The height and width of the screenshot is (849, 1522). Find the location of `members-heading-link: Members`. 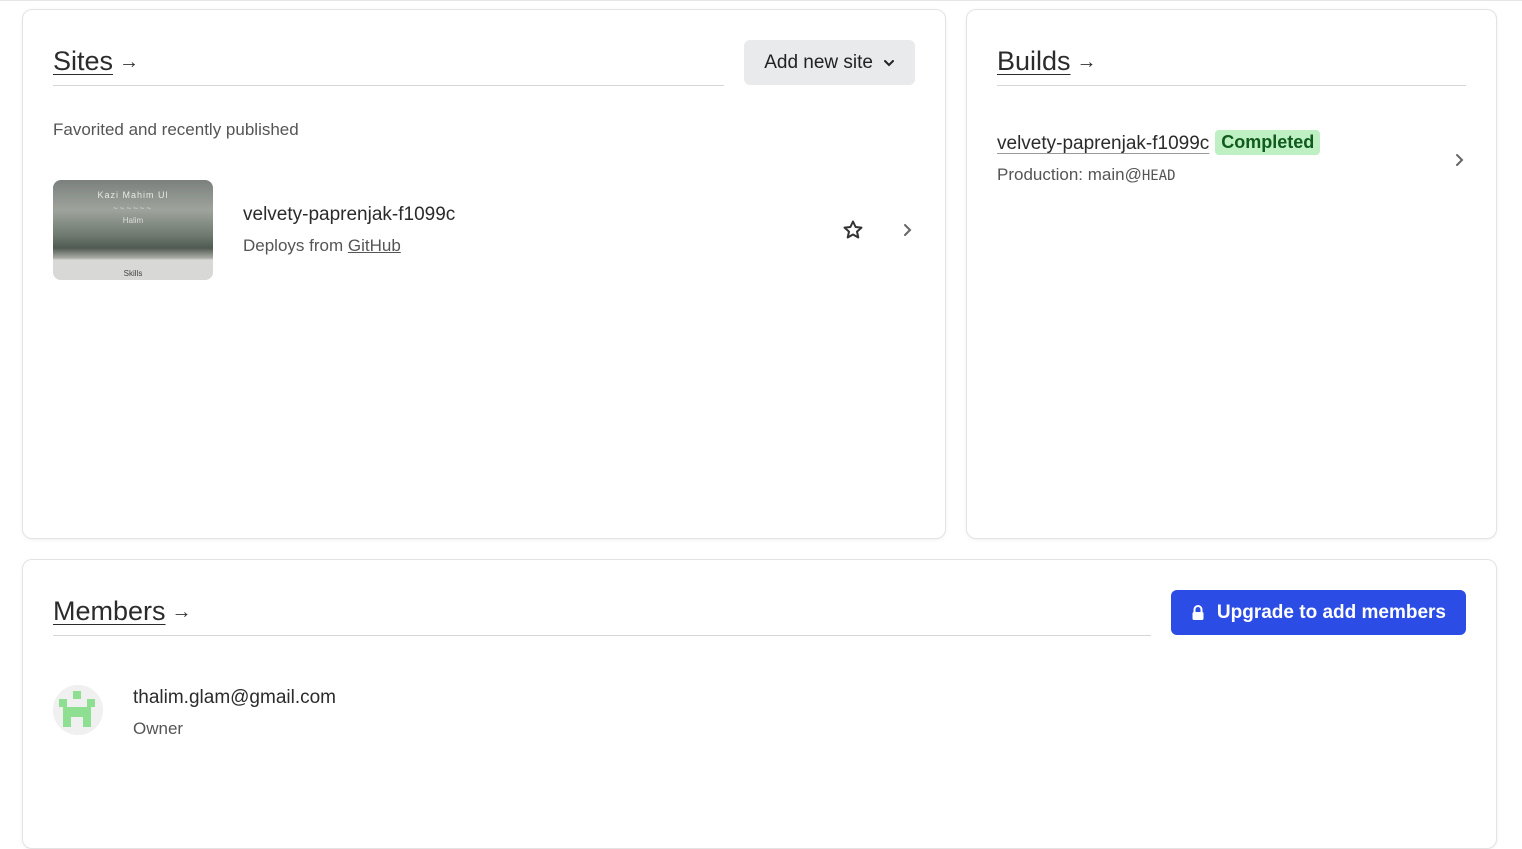

members-heading-link: Members is located at coordinates (109, 611).